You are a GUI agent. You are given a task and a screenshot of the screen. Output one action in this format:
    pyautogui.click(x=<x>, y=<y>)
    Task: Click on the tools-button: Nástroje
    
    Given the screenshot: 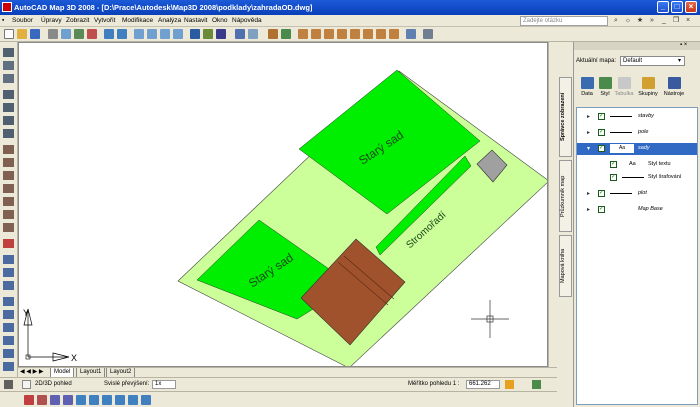 What is the action you would take?
    pyautogui.click(x=674, y=91)
    